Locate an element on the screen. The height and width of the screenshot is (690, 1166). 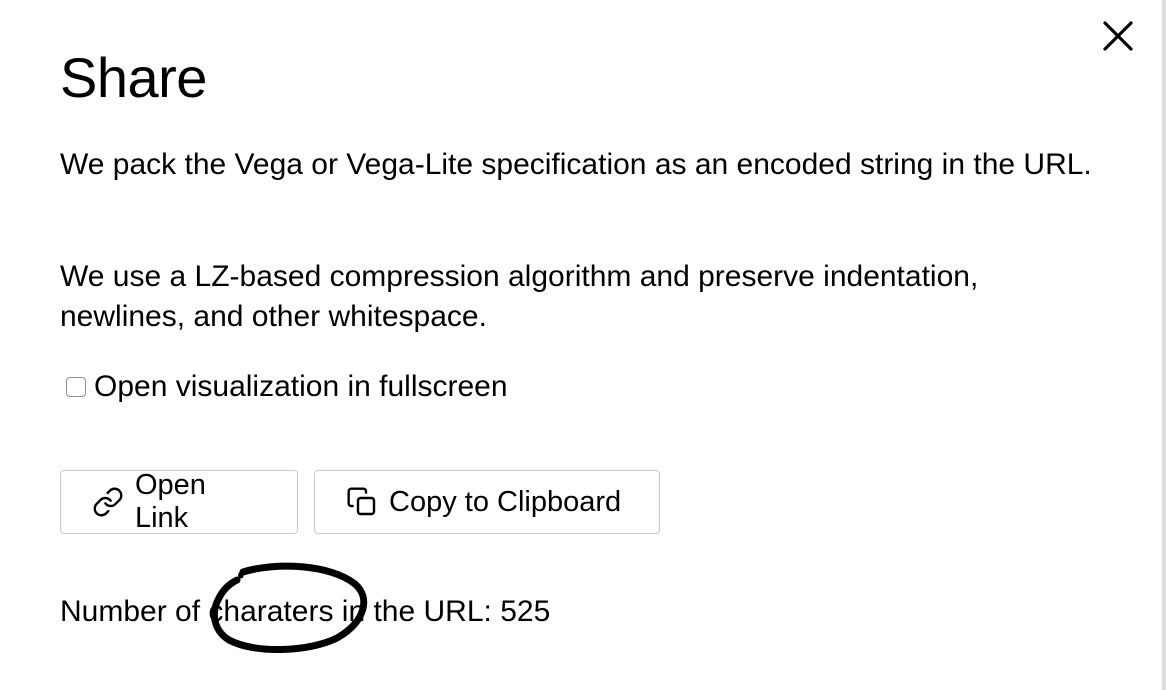
copy-to-clipboard-button: Copy to Clipboard is located at coordinates (487, 502).